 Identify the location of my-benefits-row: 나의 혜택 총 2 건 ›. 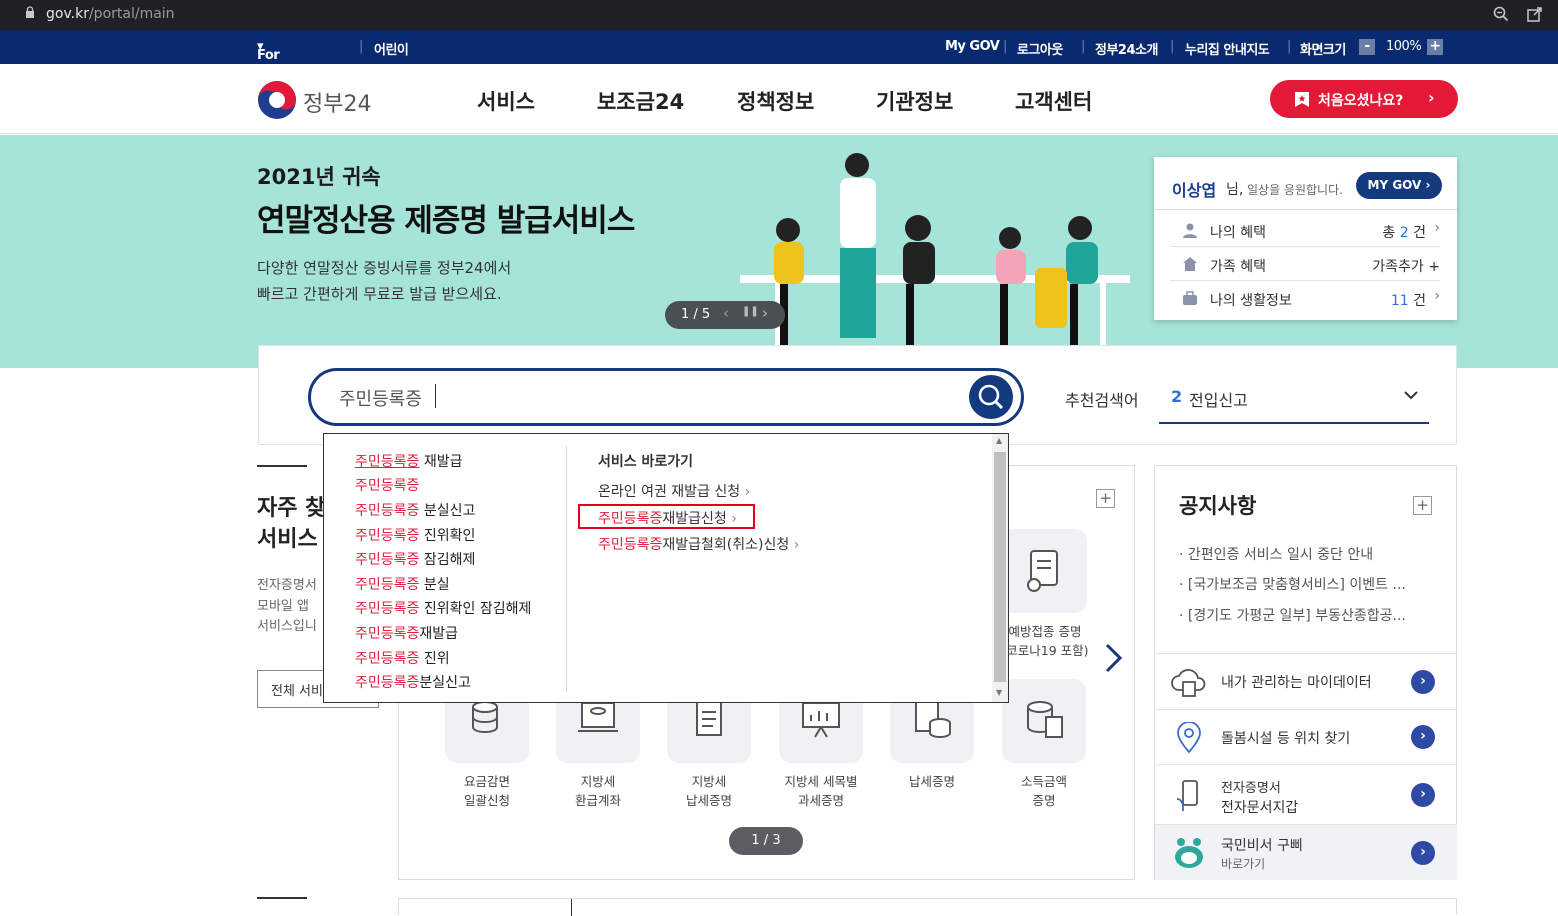
(1305, 230).